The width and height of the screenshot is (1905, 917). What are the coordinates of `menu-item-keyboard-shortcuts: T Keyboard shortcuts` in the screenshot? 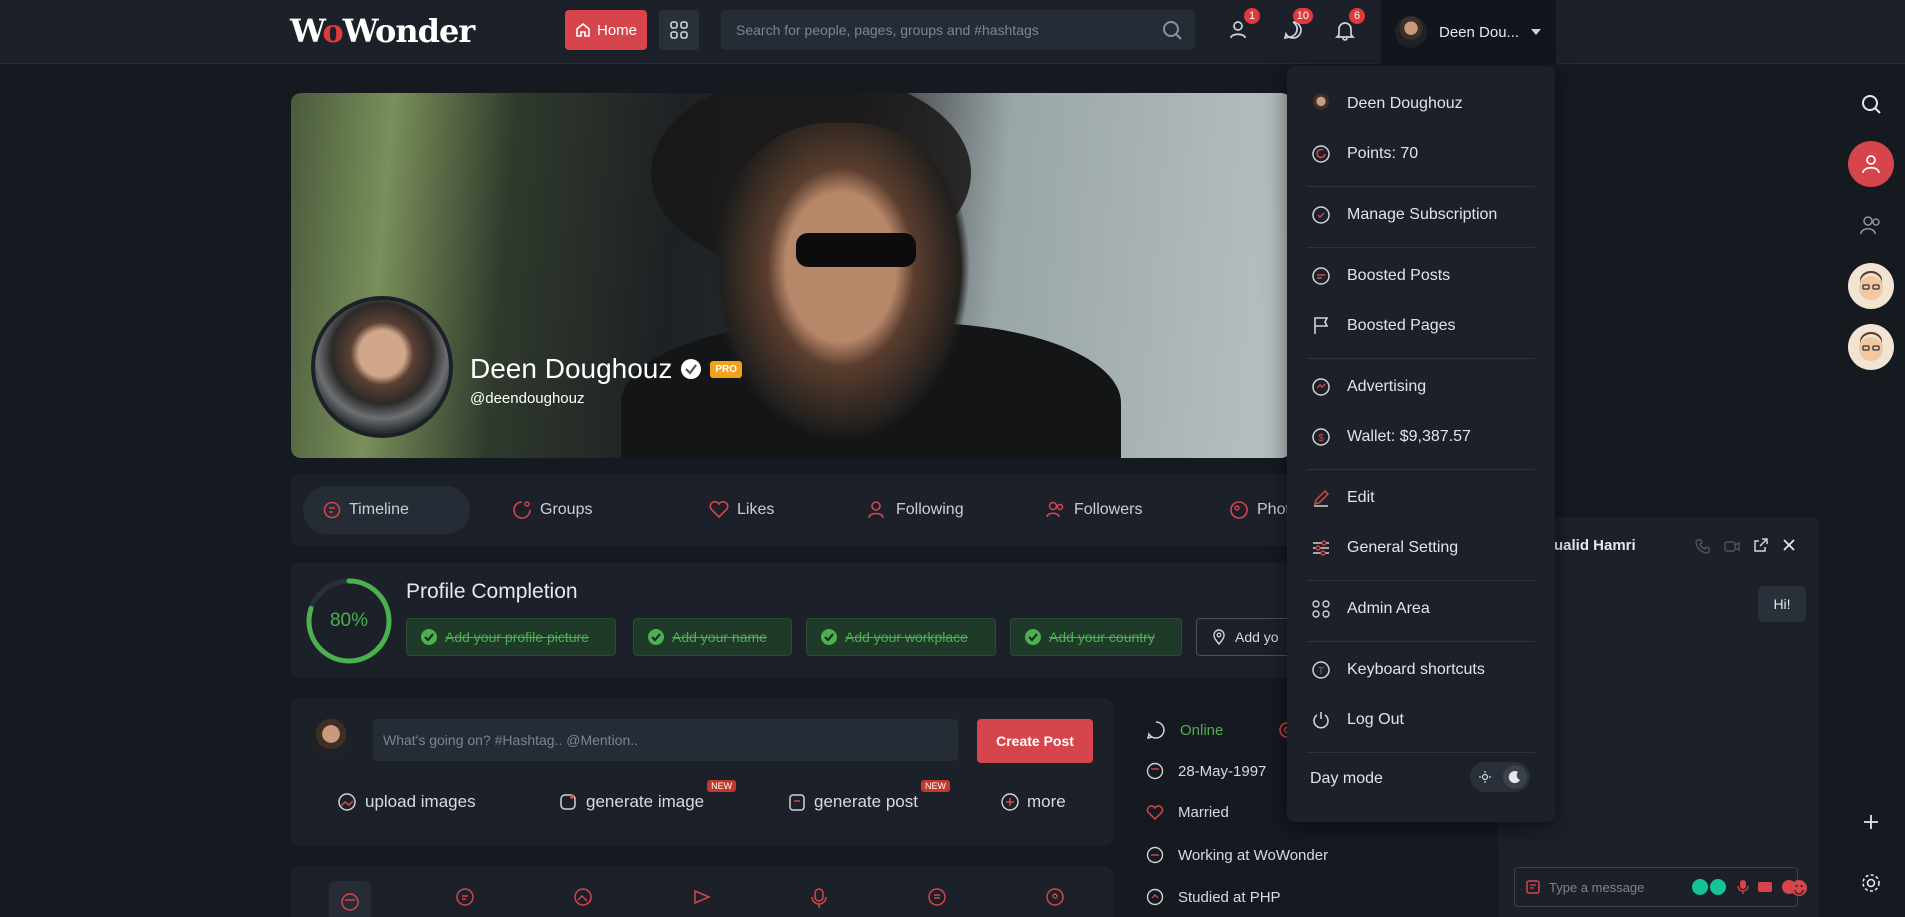 It's located at (1397, 670).